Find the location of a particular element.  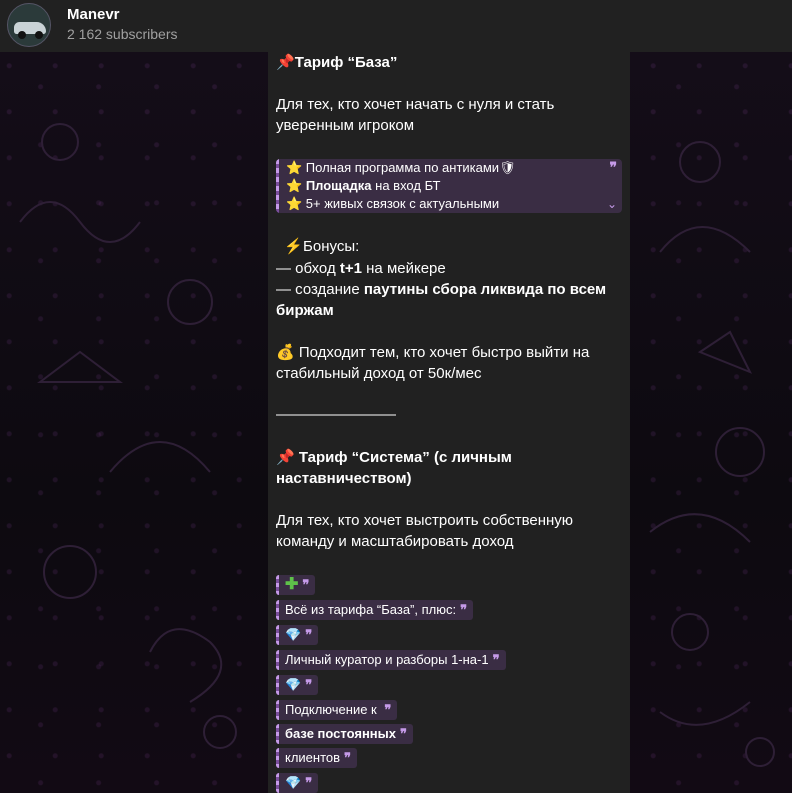

tariff2-desc-line2: команду и масштабировать доход is located at coordinates (395, 541).